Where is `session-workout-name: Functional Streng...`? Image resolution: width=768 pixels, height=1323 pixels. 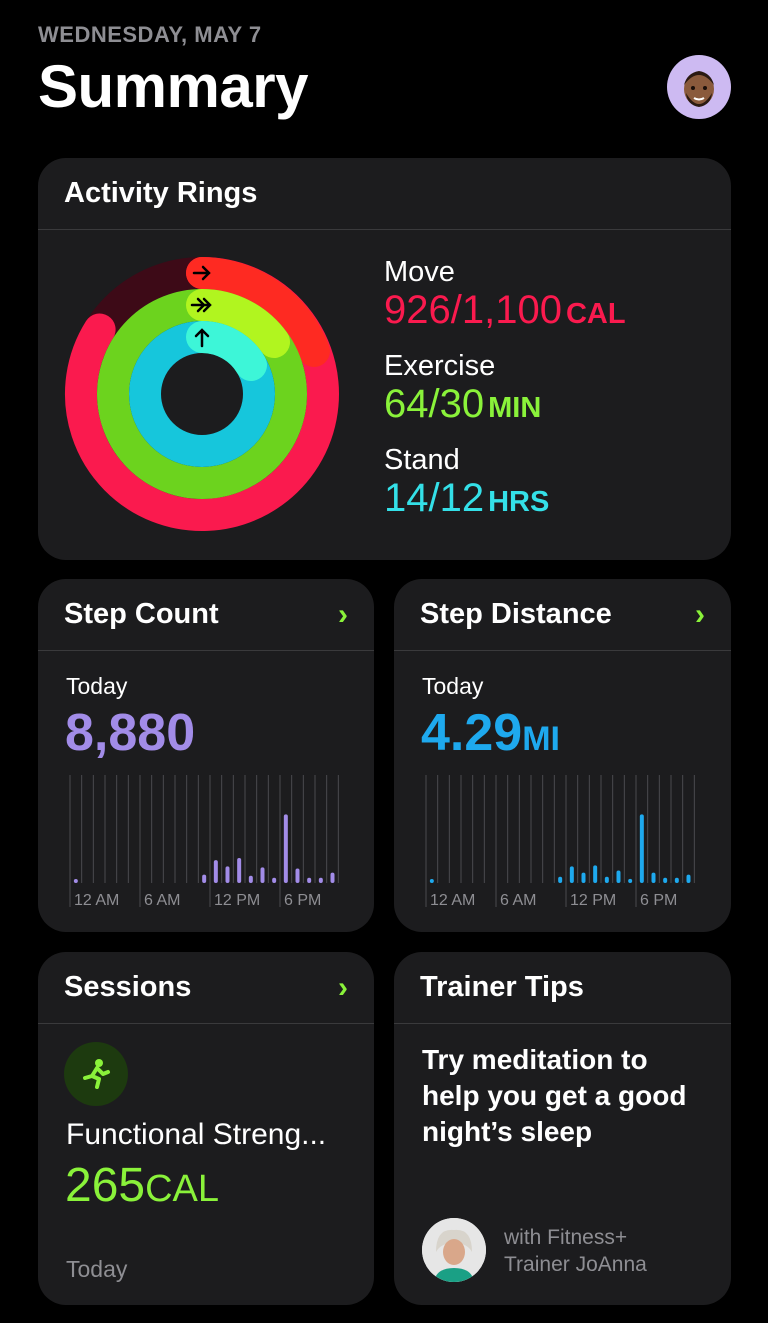
session-workout-name: Functional Streng... is located at coordinates (196, 1134).